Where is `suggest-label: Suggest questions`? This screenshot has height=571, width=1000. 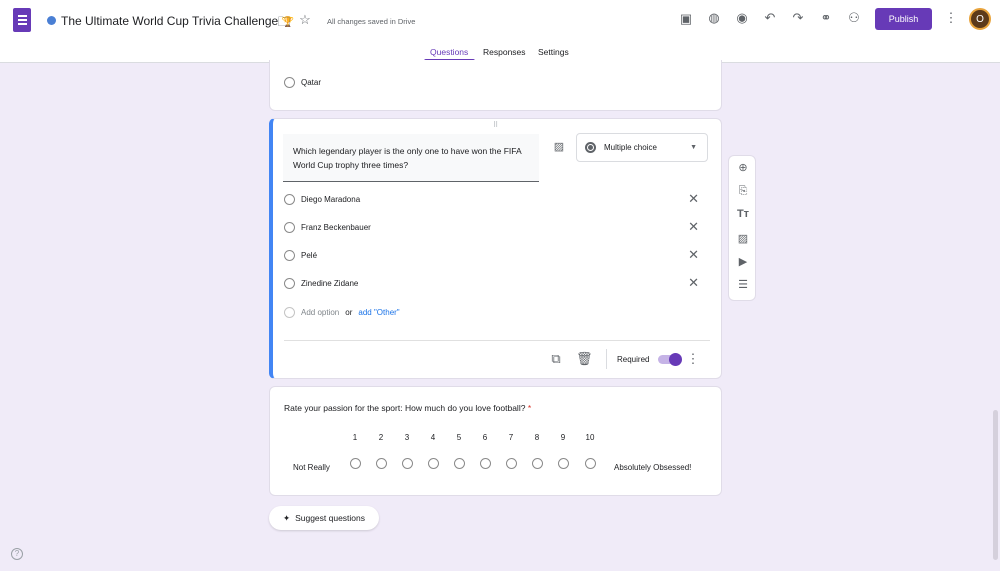
suggest-label: Suggest questions is located at coordinates (330, 518).